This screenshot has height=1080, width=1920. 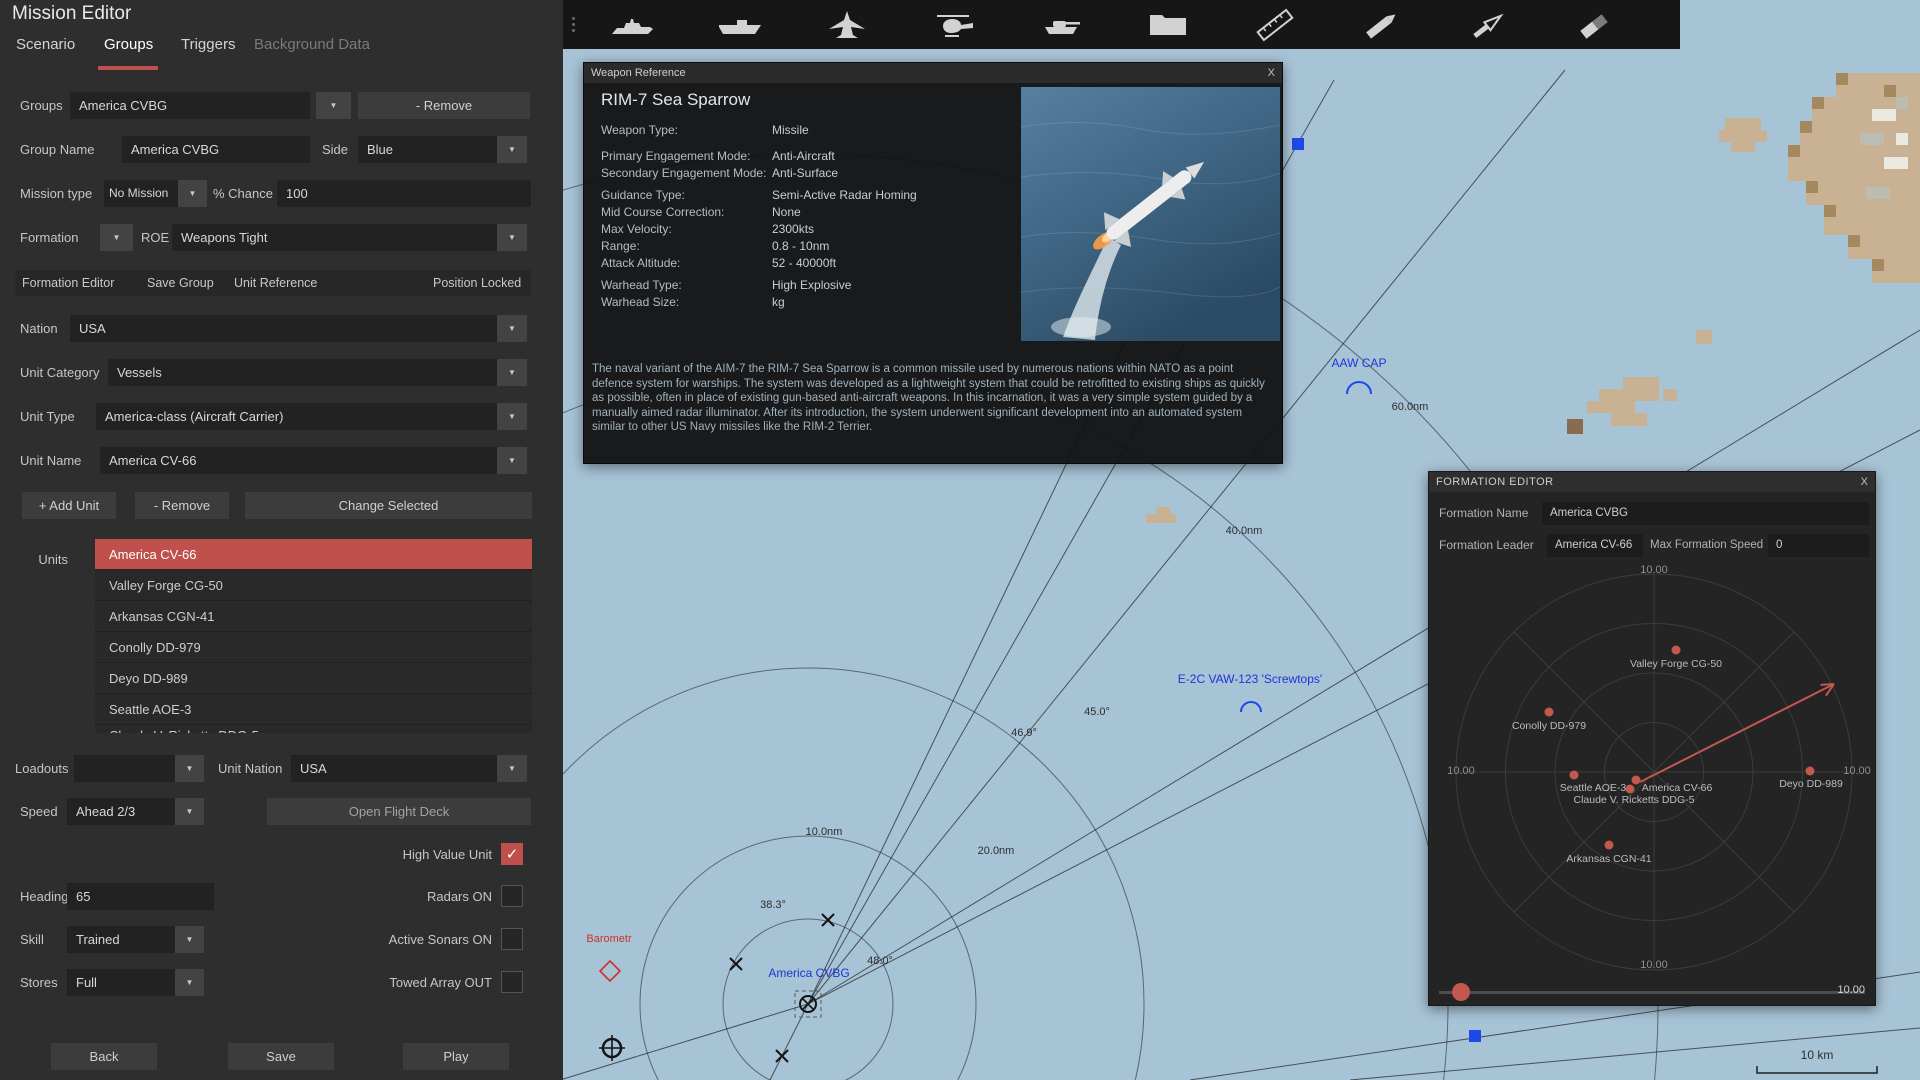 What do you see at coordinates (512, 328) in the screenshot?
I see `nation-dropdown: ▼` at bounding box center [512, 328].